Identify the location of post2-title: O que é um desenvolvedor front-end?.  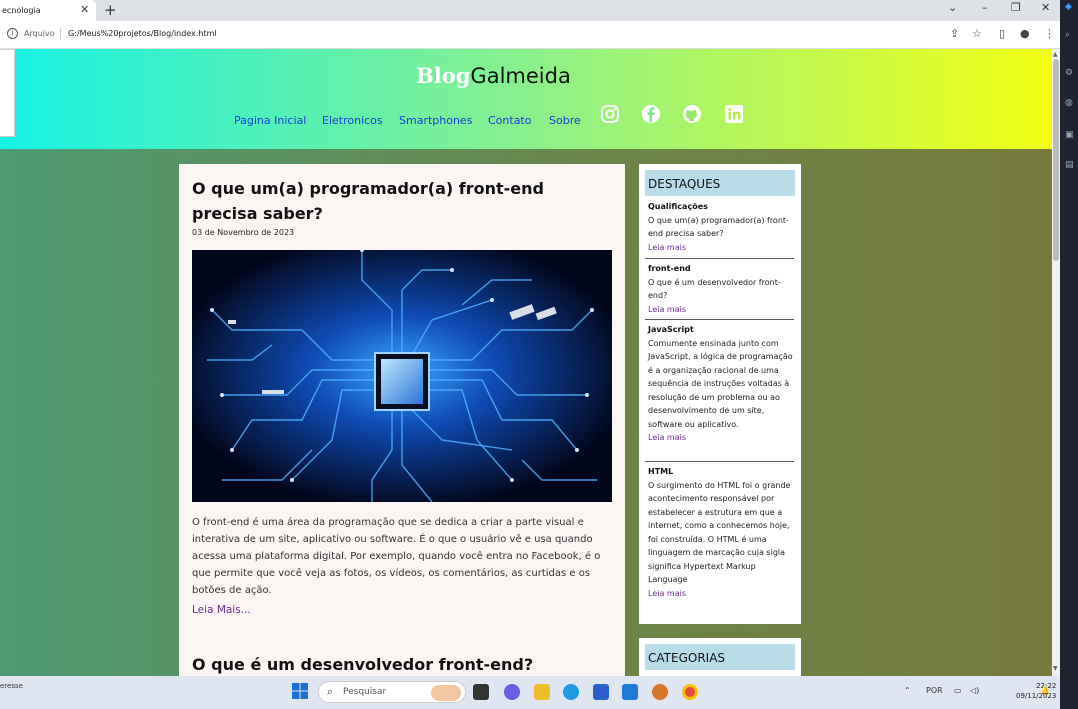
(362, 664).